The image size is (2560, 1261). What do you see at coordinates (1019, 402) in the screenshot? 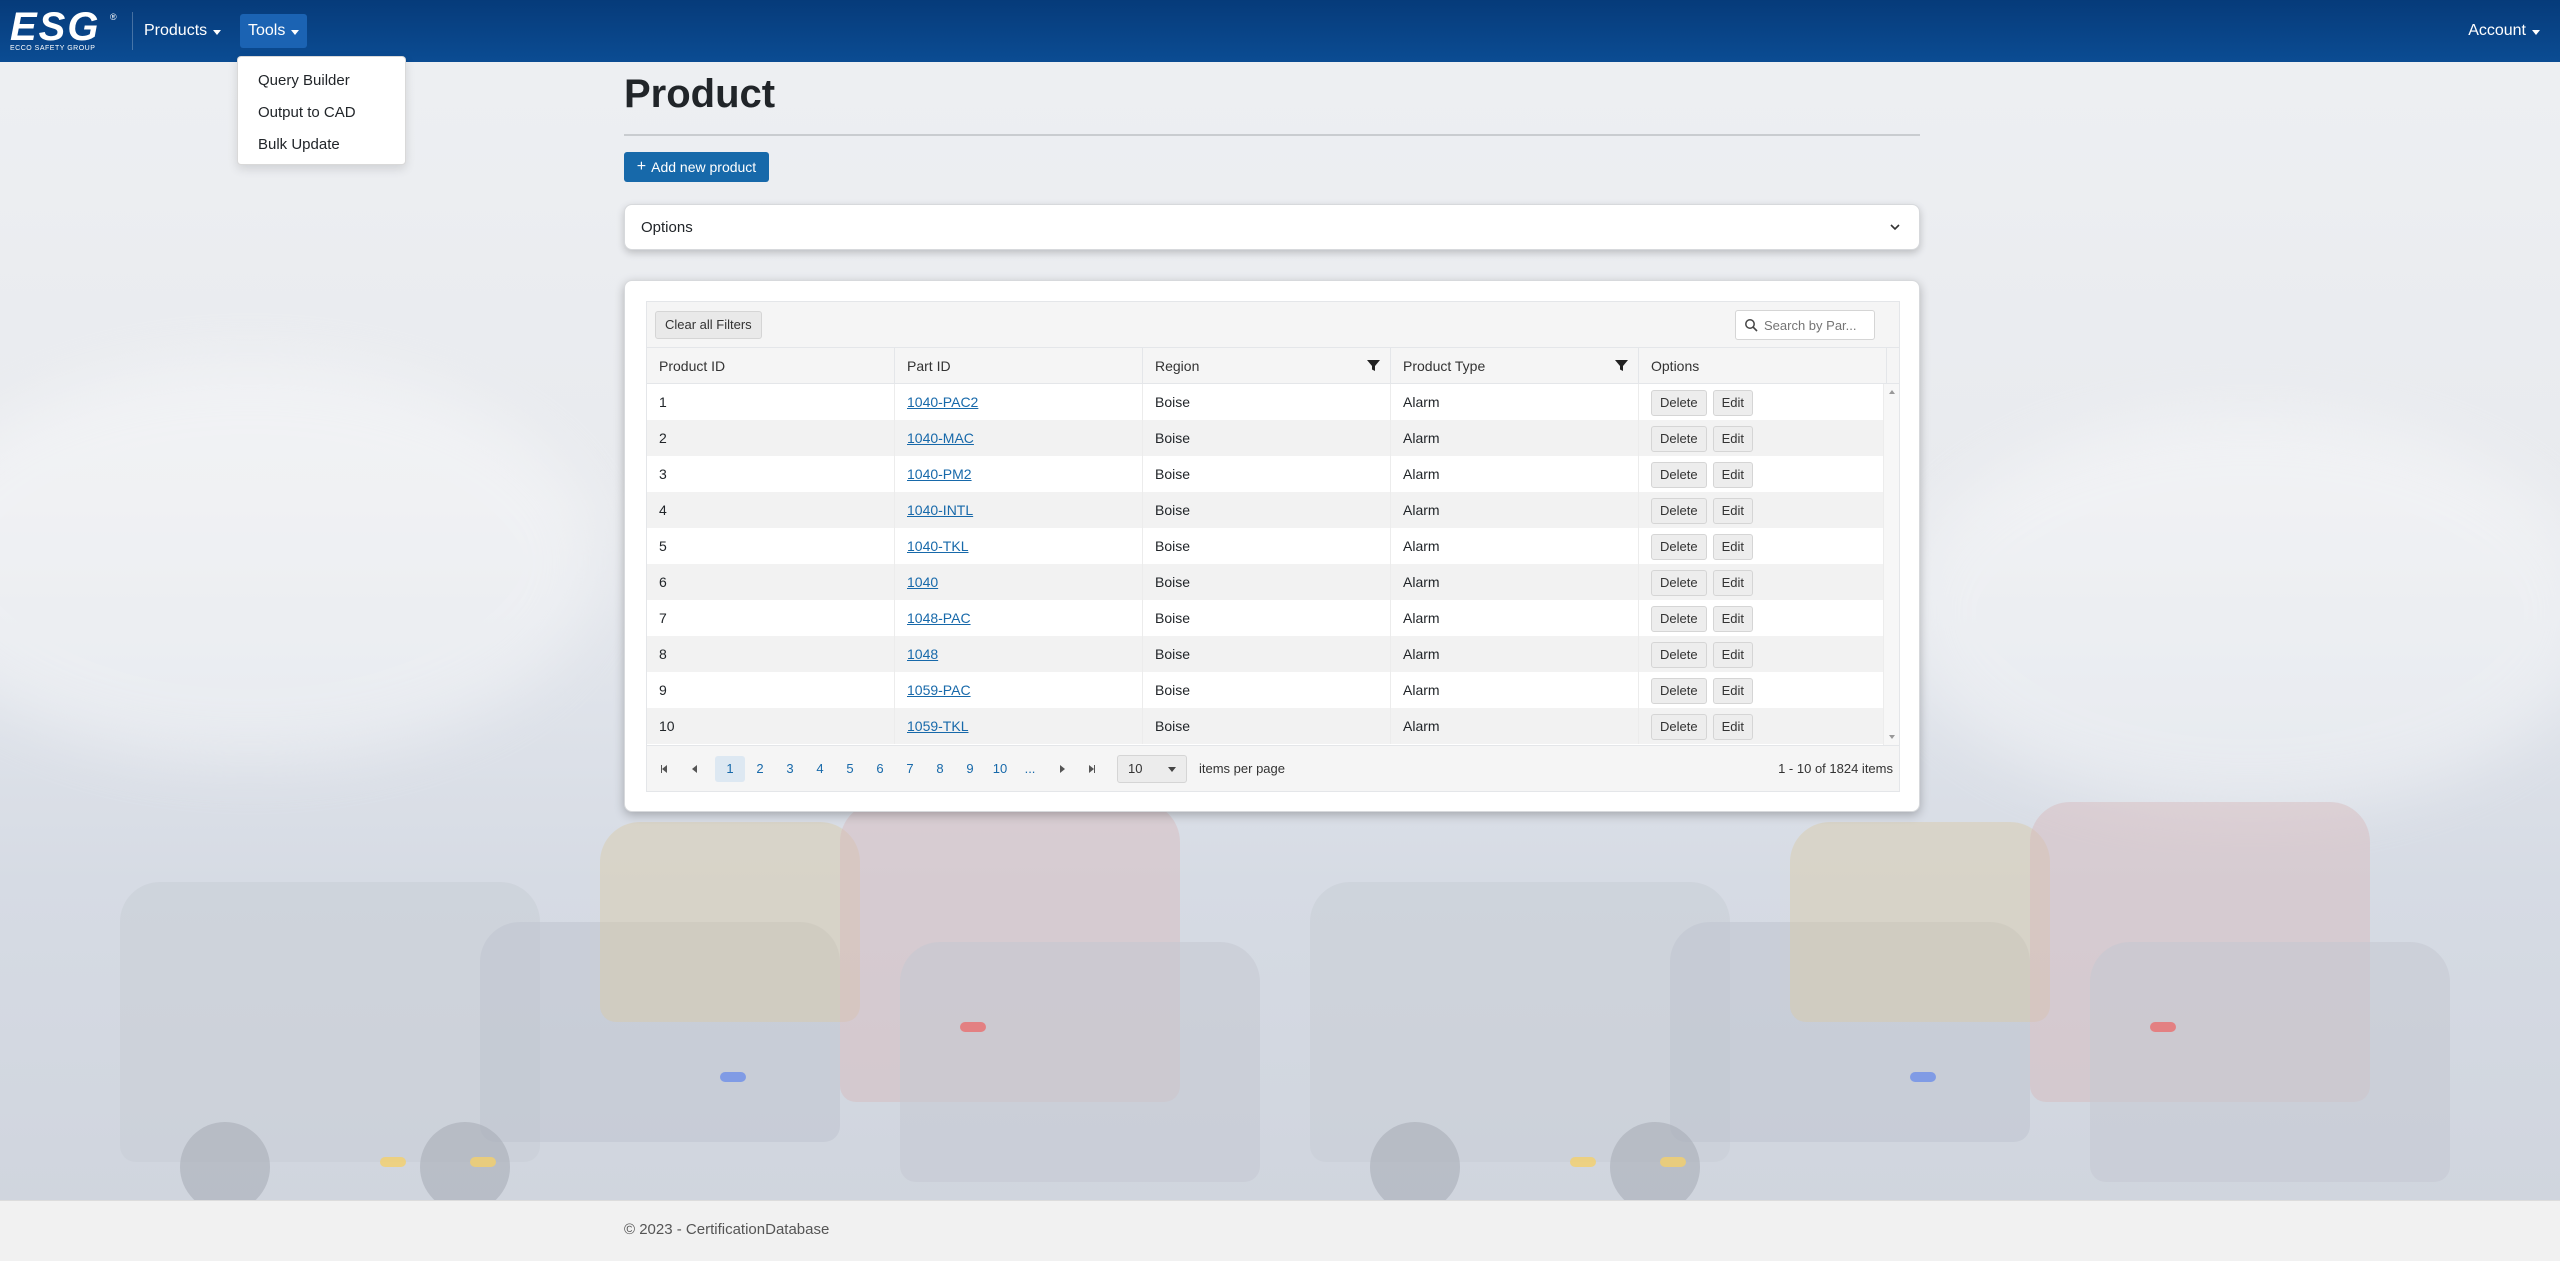
I see `cell-part-id: 1040-PAC2` at bounding box center [1019, 402].